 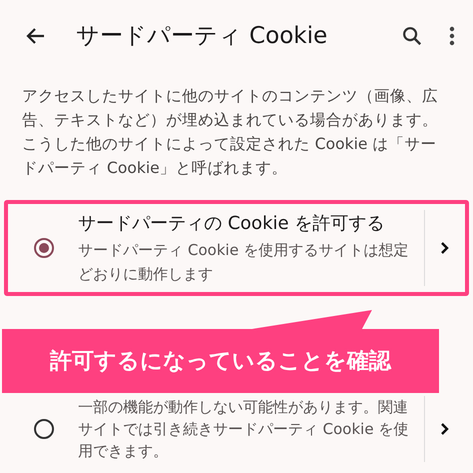 What do you see at coordinates (220, 362) in the screenshot?
I see `callout-text: 許可するになっていることを確認` at bounding box center [220, 362].